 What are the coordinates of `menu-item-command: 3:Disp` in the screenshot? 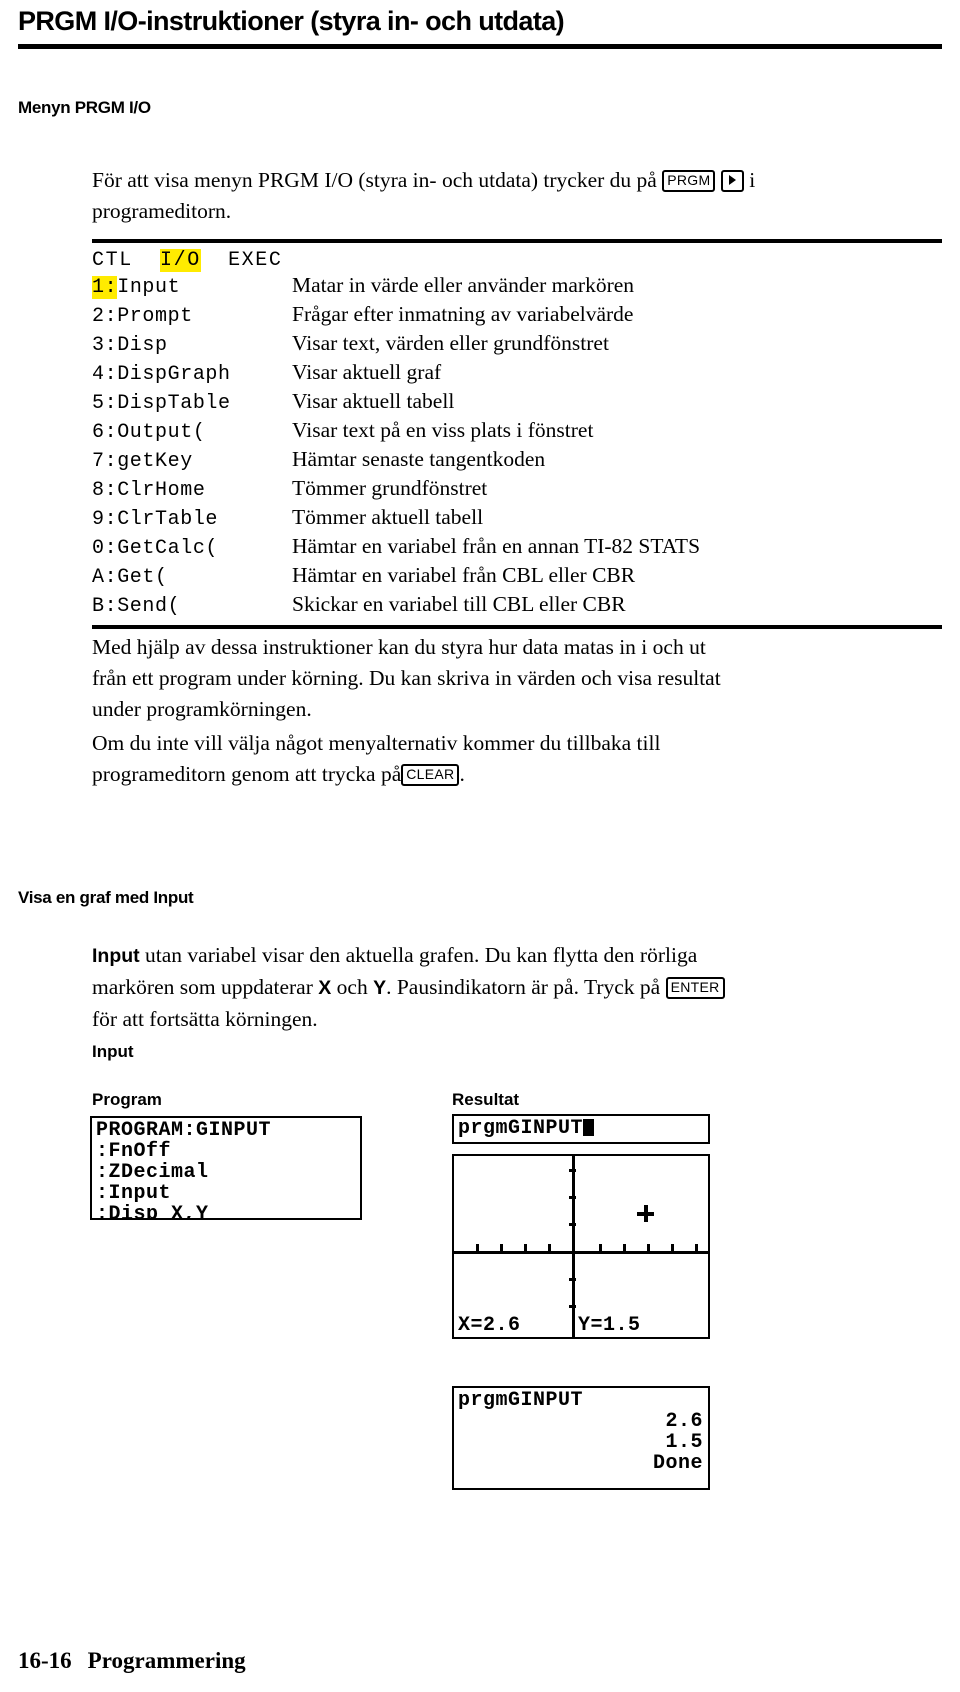 It's located at (130, 345).